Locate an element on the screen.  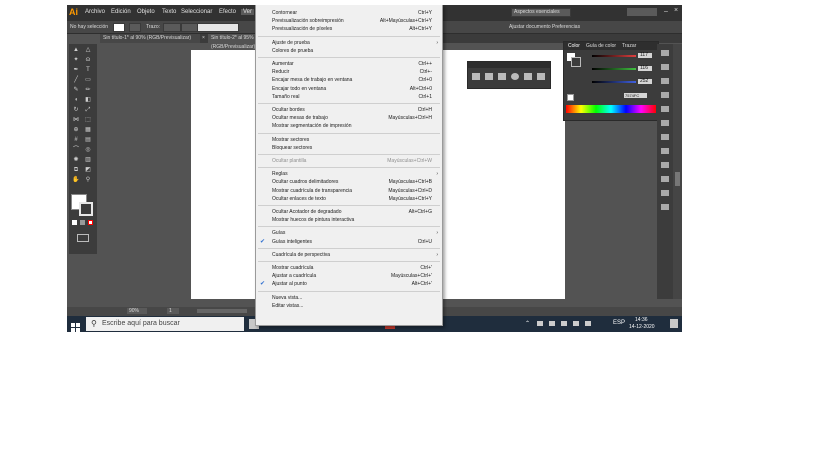
menu-item: Mostrar huecos de pintura interactiva is located at coordinates (349, 220).